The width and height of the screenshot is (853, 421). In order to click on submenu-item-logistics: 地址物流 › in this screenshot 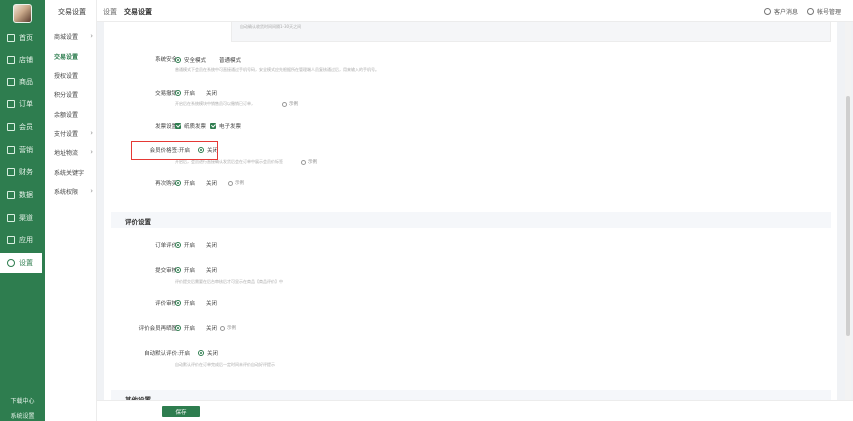, I will do `click(74, 152)`.